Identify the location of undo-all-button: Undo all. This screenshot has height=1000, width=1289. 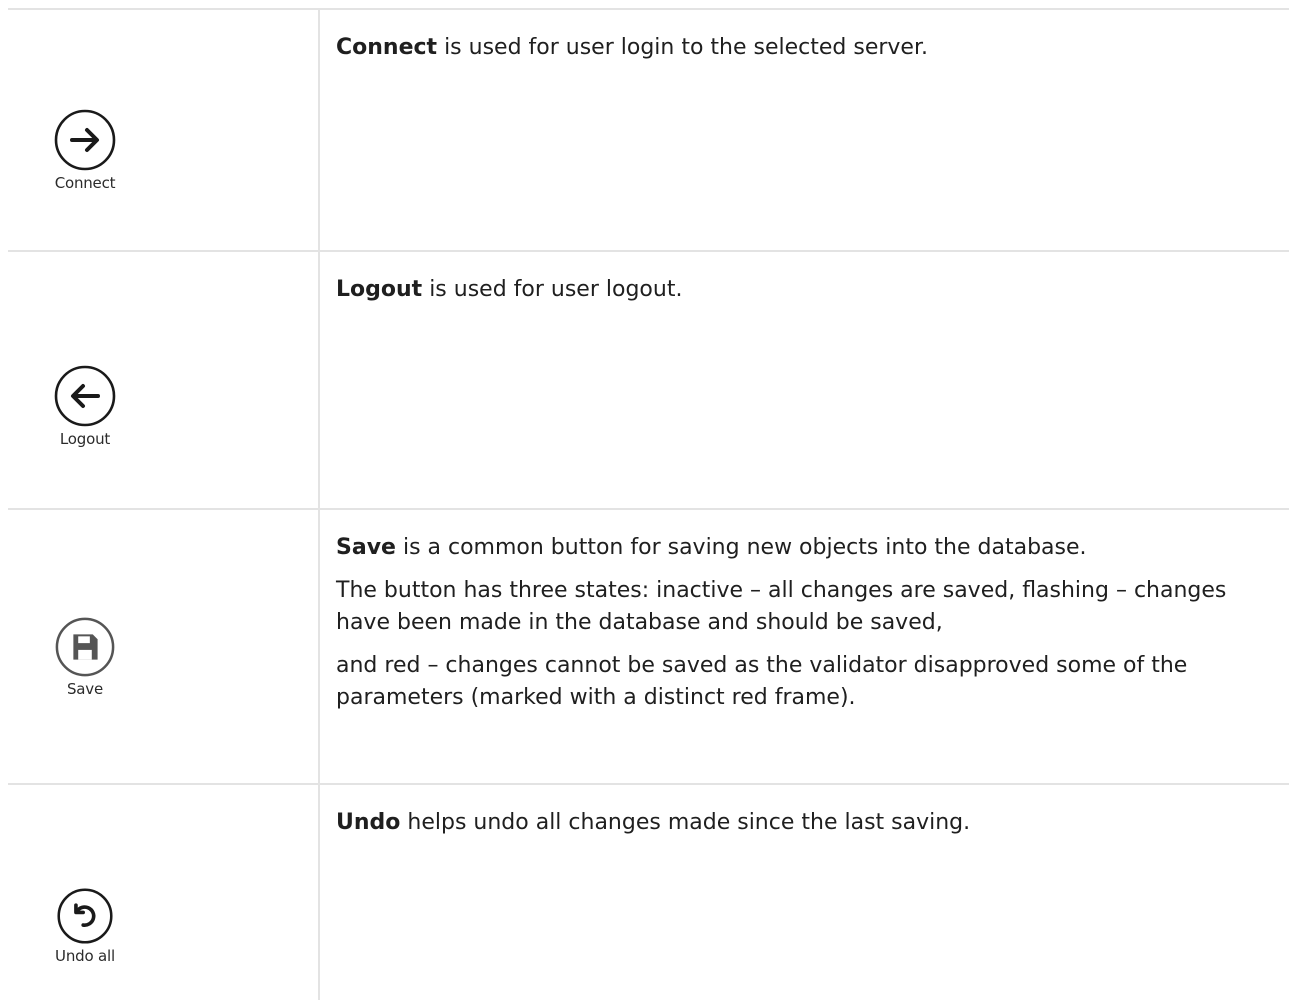
(85, 926).